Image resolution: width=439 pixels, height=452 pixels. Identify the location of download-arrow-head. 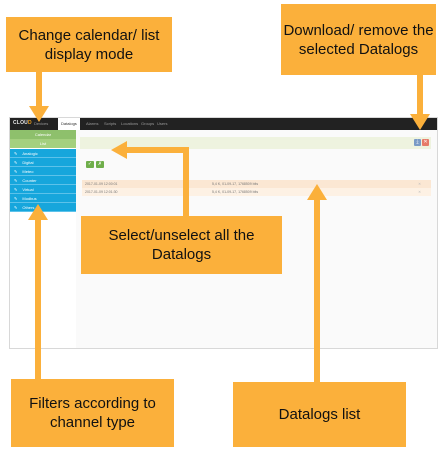
(420, 122).